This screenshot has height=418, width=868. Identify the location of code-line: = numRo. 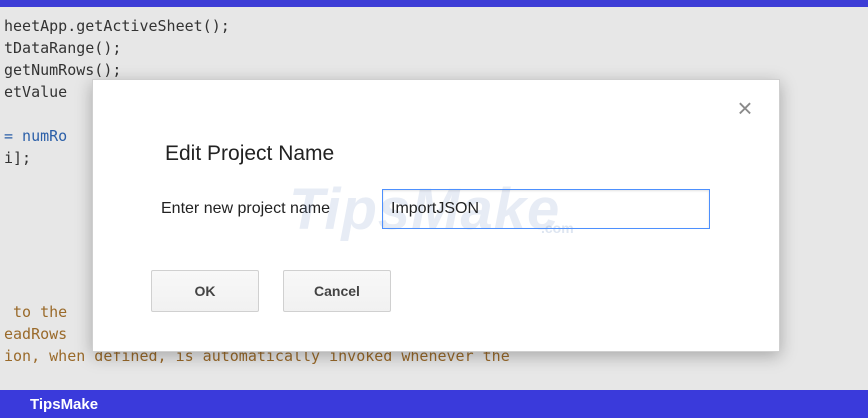
(36, 136).